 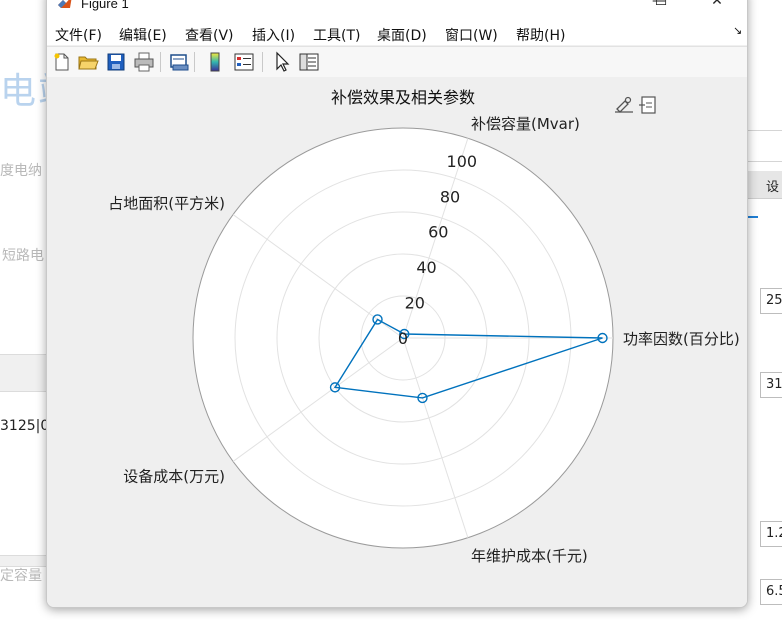 I want to click on background-label: 定容量, so click(x=21, y=576).